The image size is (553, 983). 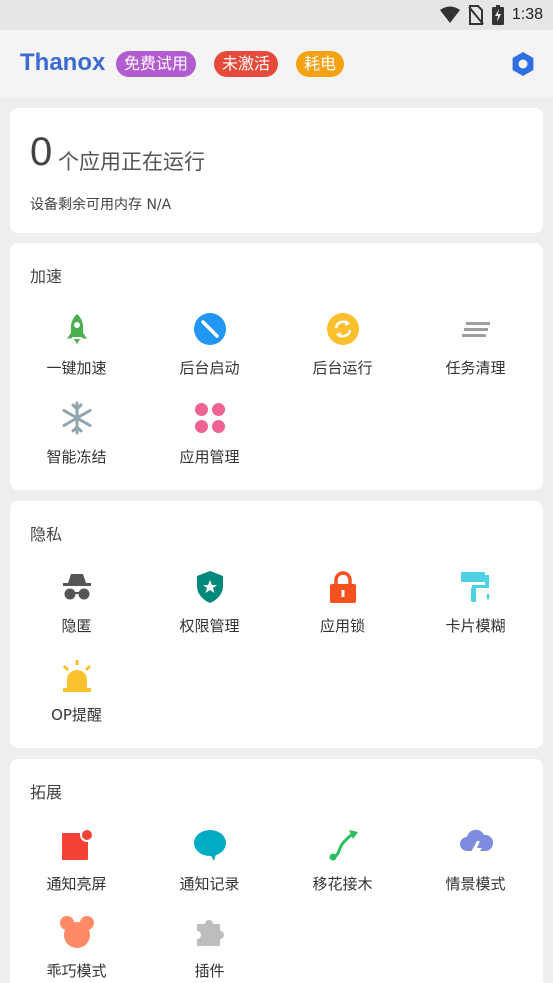 What do you see at coordinates (76, 457) in the screenshot?
I see `tile-label: 智能冻结` at bounding box center [76, 457].